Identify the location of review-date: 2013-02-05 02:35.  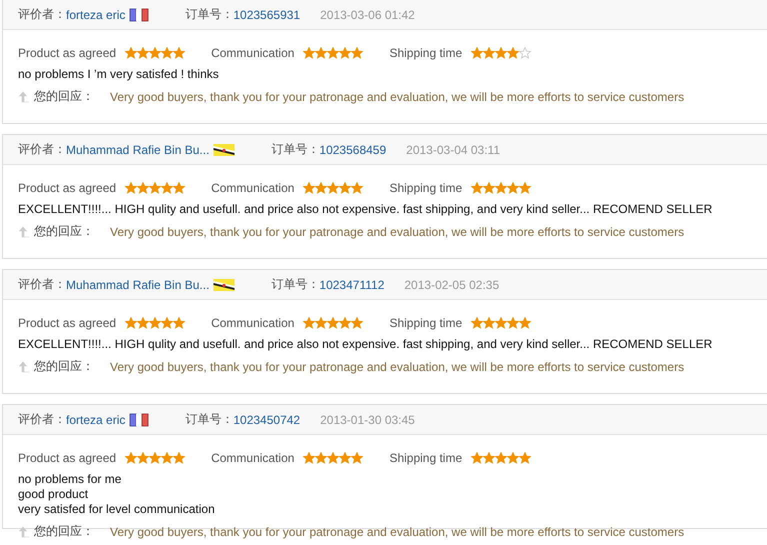
(452, 285).